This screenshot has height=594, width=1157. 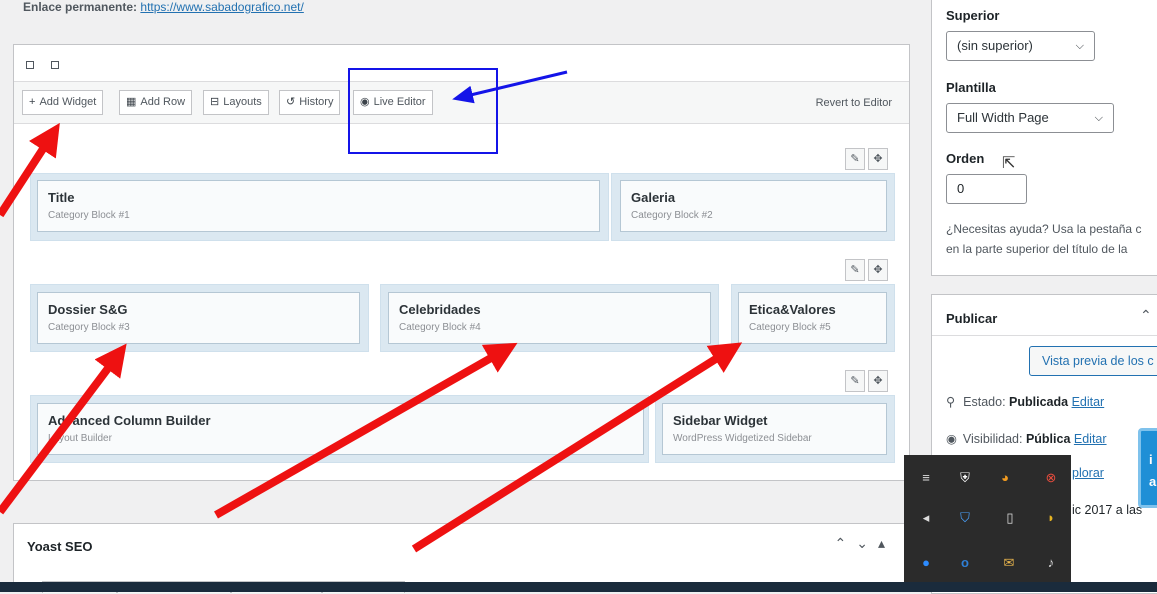 I want to click on caret-up-icon: ▴, so click(x=886, y=543).